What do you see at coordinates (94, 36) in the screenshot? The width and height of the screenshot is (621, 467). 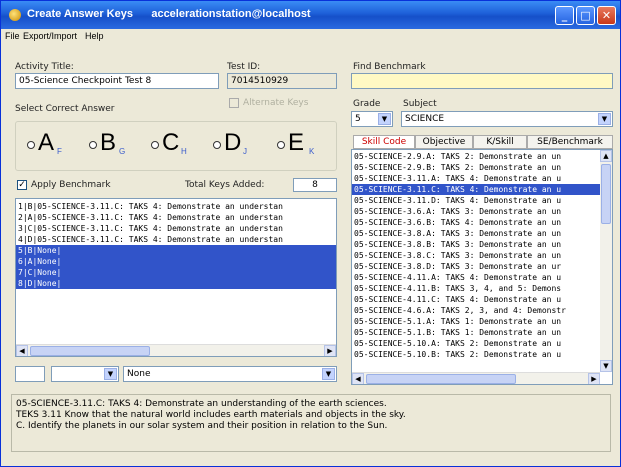 I see `menu-help: Help` at bounding box center [94, 36].